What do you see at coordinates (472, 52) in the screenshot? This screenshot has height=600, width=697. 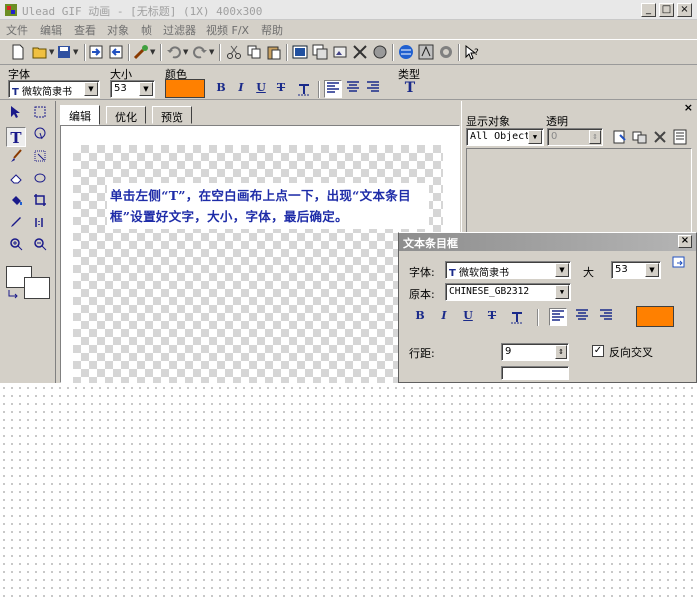 I see `help-pointer-icon: ?` at bounding box center [472, 52].